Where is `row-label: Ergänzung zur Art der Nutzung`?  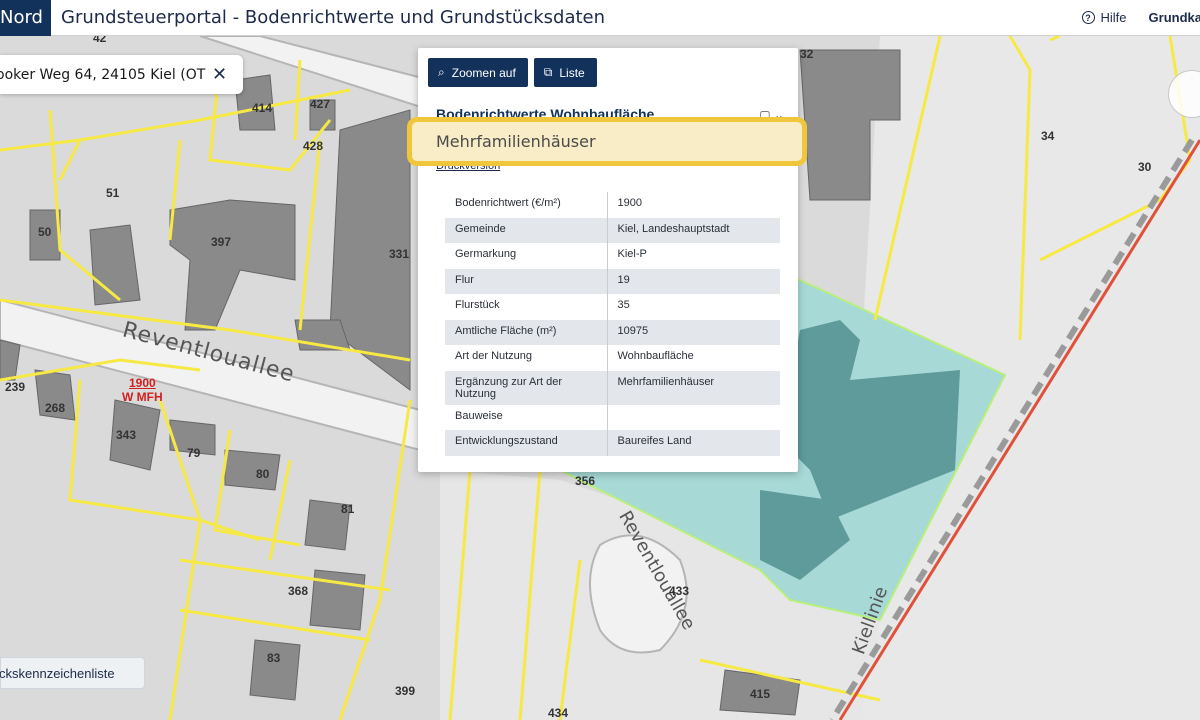
row-label: Ergänzung zur Art der Nutzung is located at coordinates (526, 387).